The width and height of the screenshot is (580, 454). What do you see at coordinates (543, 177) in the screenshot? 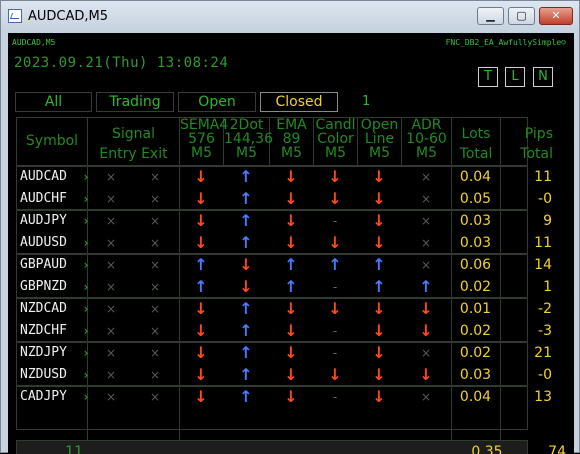
I see `row-pips: 11` at bounding box center [543, 177].